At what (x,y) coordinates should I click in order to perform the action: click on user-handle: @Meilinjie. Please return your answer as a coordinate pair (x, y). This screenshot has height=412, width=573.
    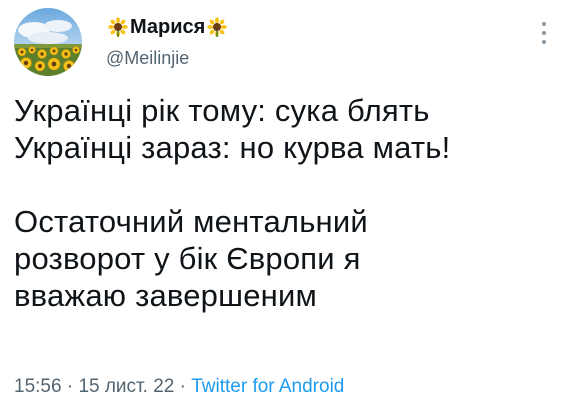
    Looking at the image, I should click on (167, 58).